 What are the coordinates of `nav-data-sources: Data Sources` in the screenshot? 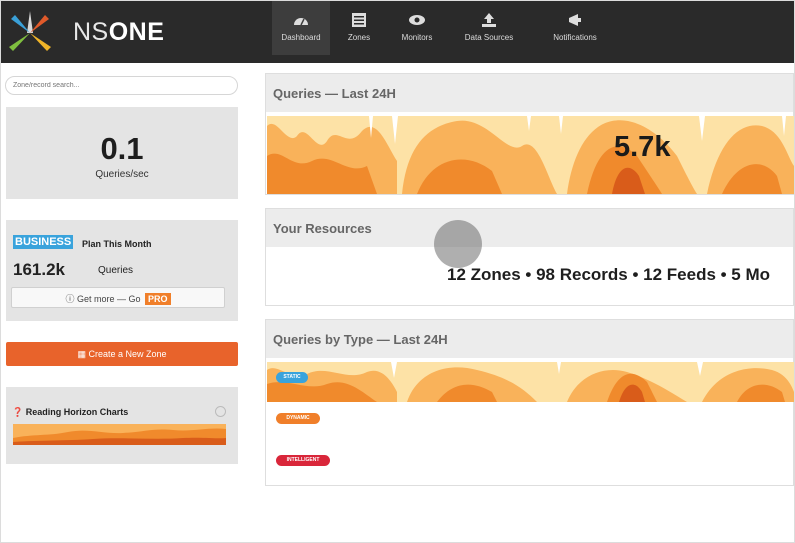 It's located at (489, 28).